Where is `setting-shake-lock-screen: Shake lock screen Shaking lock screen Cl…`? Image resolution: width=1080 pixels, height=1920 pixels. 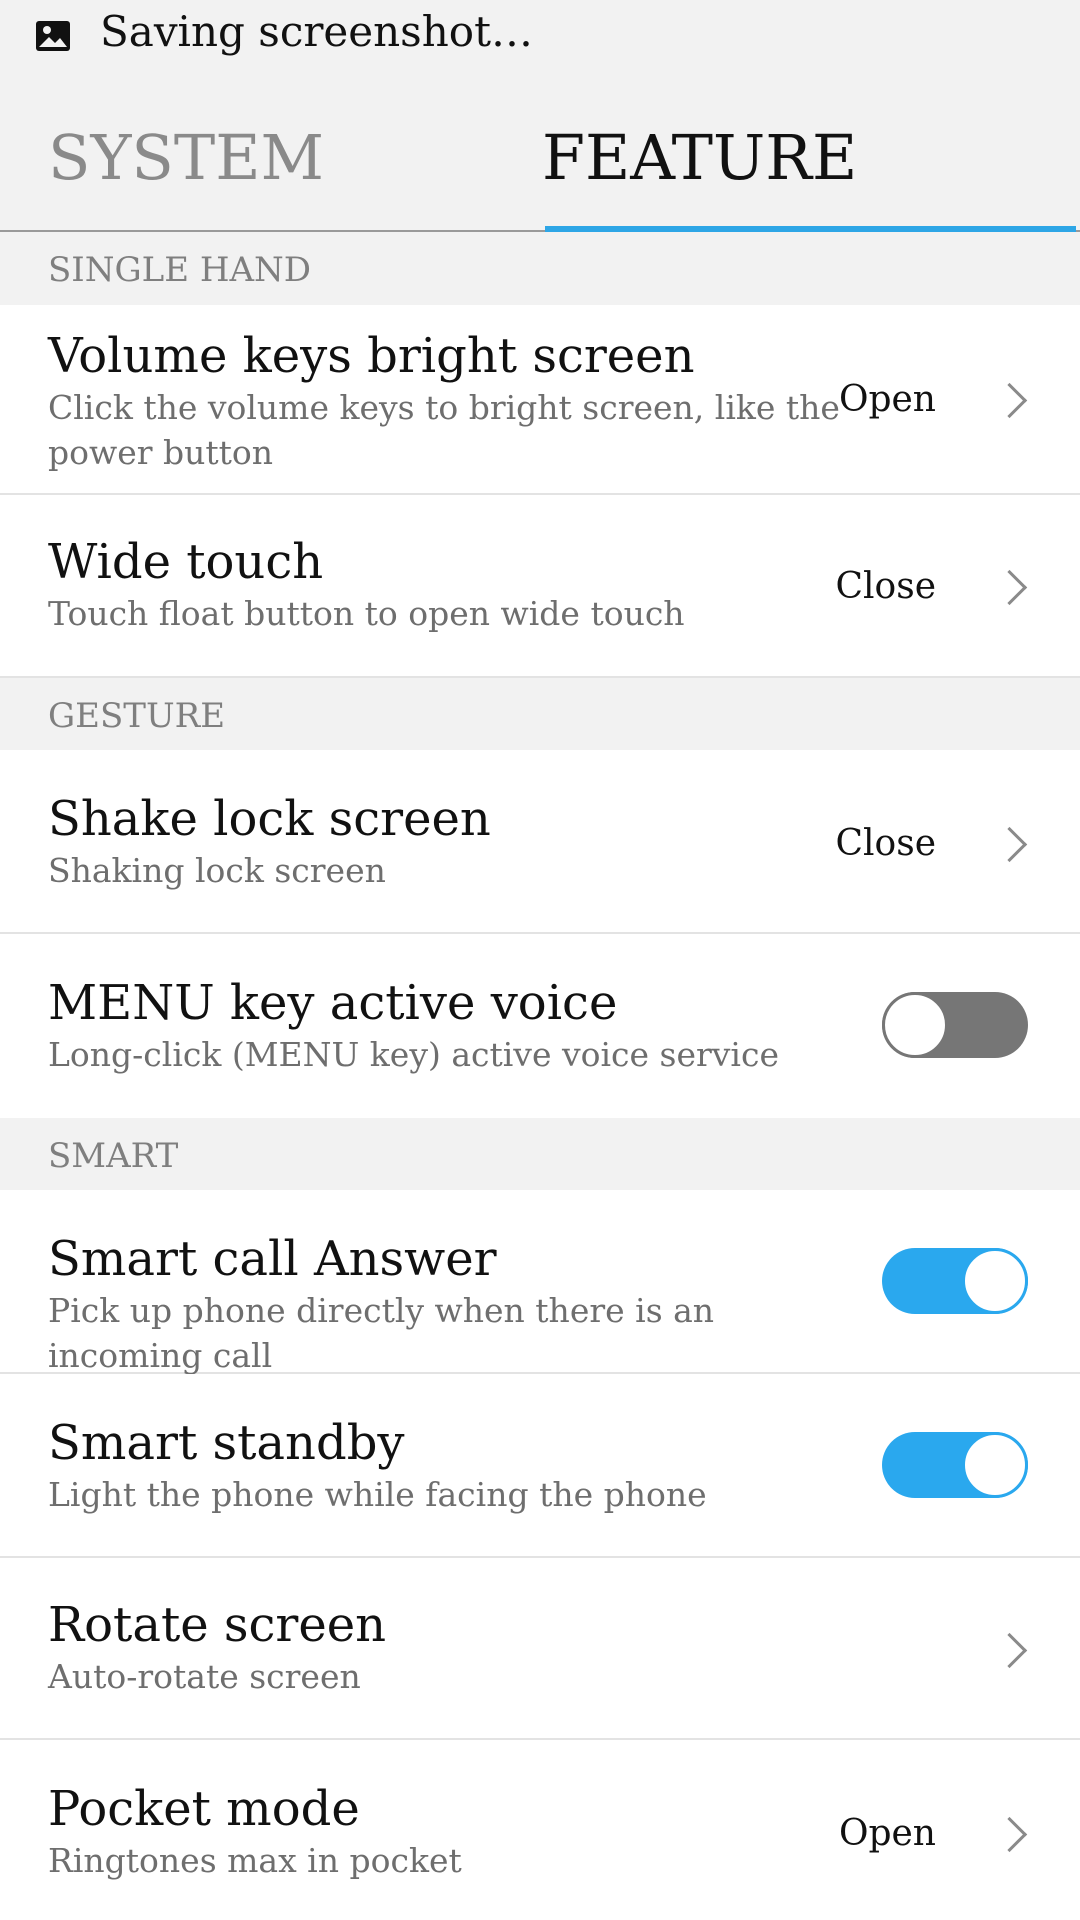 setting-shake-lock-screen: Shake lock screen Shaking lock screen Cl… is located at coordinates (540, 842).